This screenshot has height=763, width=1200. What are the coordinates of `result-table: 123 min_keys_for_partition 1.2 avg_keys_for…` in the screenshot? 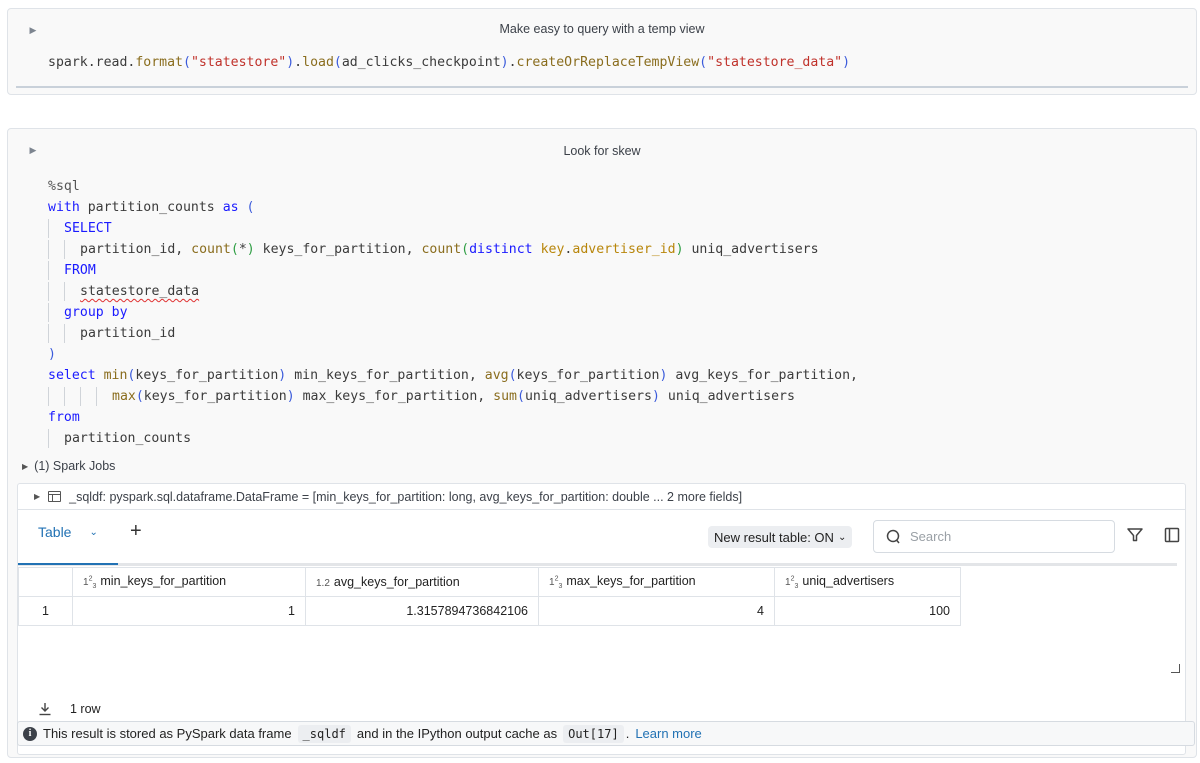 It's located at (489, 596).